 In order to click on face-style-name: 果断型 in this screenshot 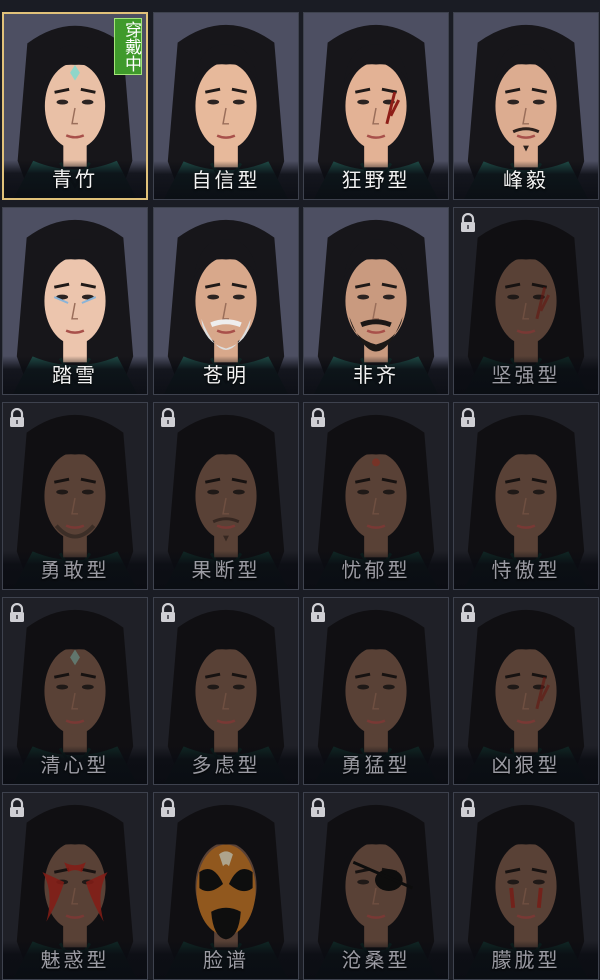, I will do `click(226, 570)`.